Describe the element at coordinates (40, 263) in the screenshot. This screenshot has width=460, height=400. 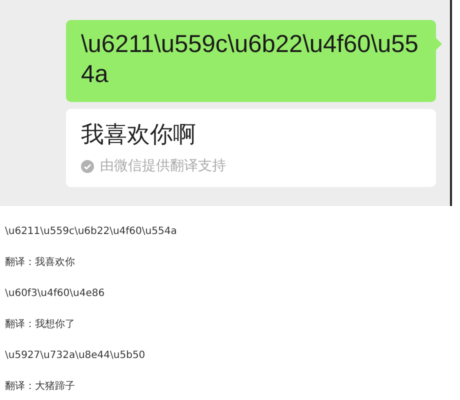
I see `text-line: 翻译：我喜欢你` at that location.